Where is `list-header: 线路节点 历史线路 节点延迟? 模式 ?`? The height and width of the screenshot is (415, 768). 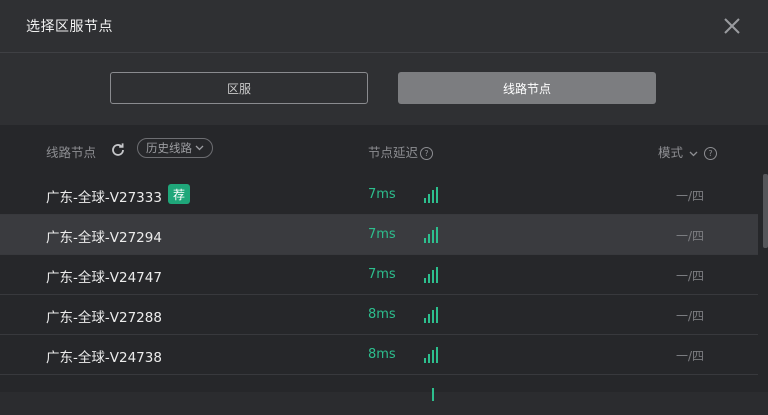 list-header: 线路节点 历史线路 节点延迟? 模式 ? is located at coordinates (384, 150).